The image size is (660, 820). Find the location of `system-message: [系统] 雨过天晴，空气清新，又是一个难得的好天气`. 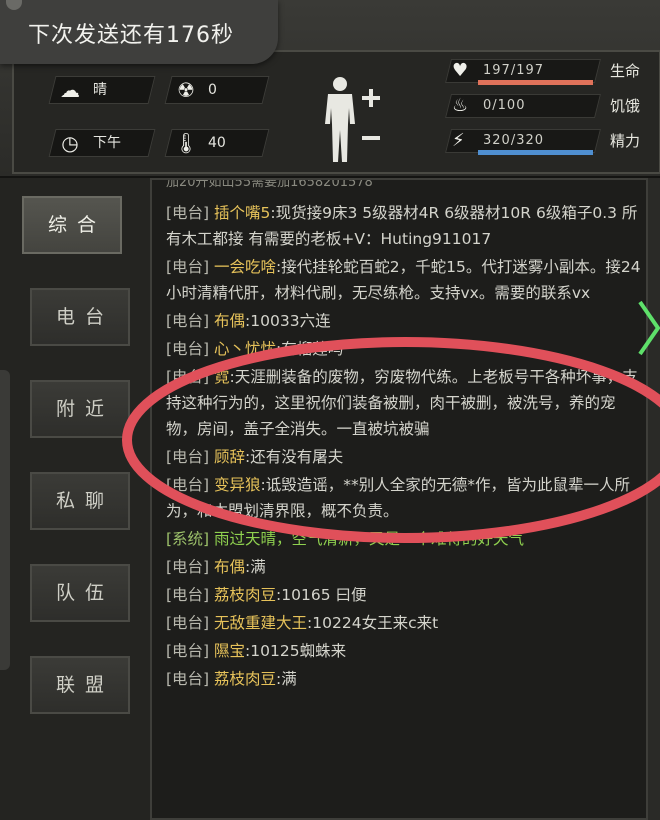

system-message: [系统] 雨过天晴，空气清新，又是一个难得的好天气 is located at coordinates (404, 539).